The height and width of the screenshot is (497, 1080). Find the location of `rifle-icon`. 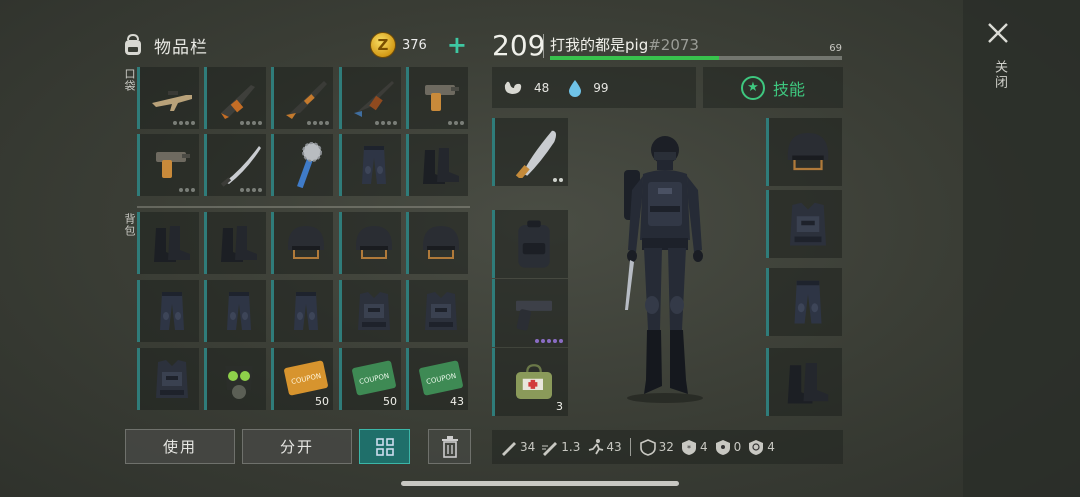

rifle-icon is located at coordinates (238, 102).